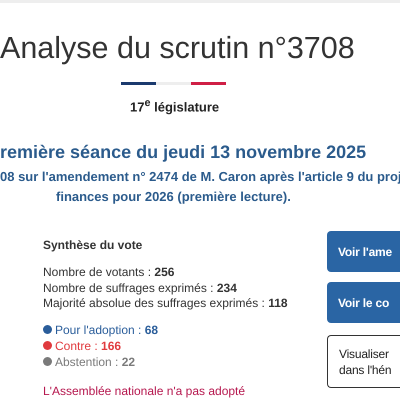 Image resolution: width=400 pixels, height=400 pixels. What do you see at coordinates (363, 303) in the screenshot?
I see `action-button: Voir le co` at bounding box center [363, 303].